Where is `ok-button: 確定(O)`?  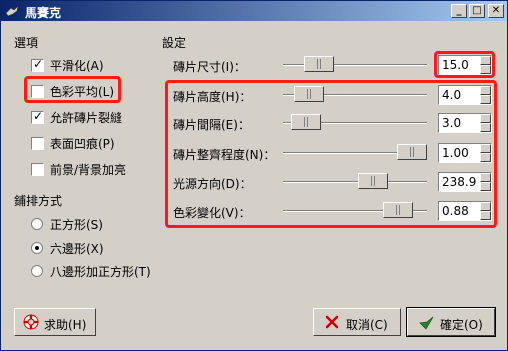
ok-button: 確定(O) is located at coordinates (451, 322).